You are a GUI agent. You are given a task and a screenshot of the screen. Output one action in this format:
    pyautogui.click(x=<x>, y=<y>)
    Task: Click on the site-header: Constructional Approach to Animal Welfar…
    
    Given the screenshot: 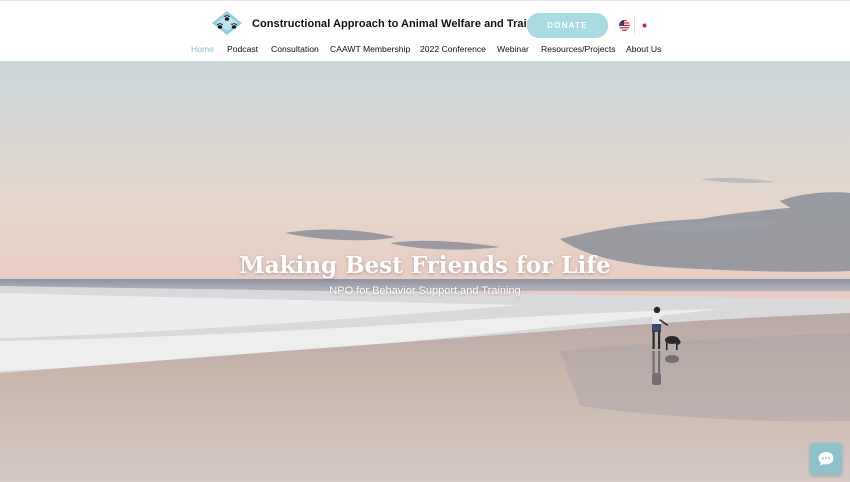 What is the action you would take?
    pyautogui.click(x=425, y=30)
    